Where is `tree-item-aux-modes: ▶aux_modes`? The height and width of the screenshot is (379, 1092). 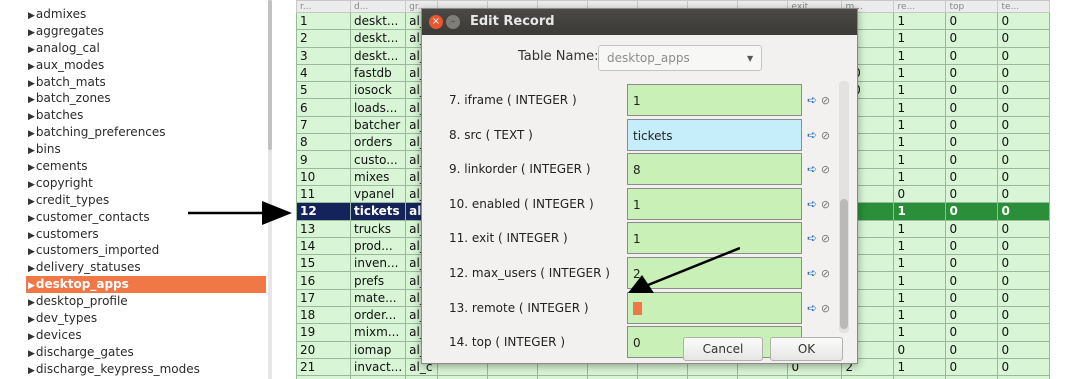
tree-item-aux-modes: ▶aux_modes is located at coordinates (146, 65).